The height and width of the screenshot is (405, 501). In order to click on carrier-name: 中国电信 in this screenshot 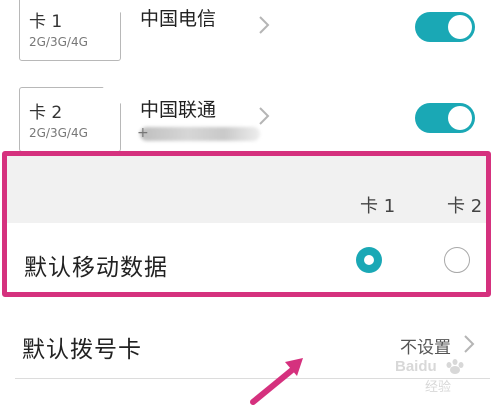, I will do `click(178, 19)`.